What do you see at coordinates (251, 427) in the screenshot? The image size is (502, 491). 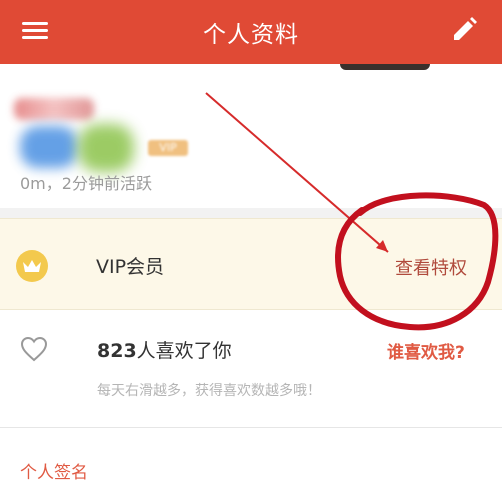 I see `row-divider` at bounding box center [251, 427].